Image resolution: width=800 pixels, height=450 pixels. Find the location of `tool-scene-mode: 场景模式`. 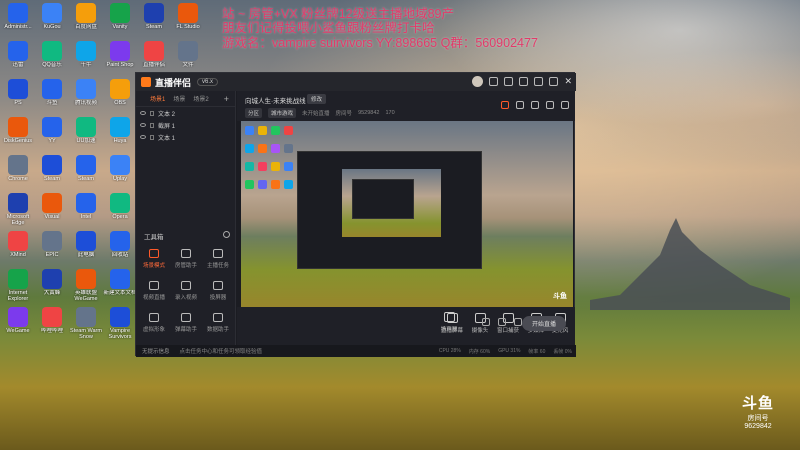

tool-scene-mode: 场景模式 is located at coordinates (154, 259).